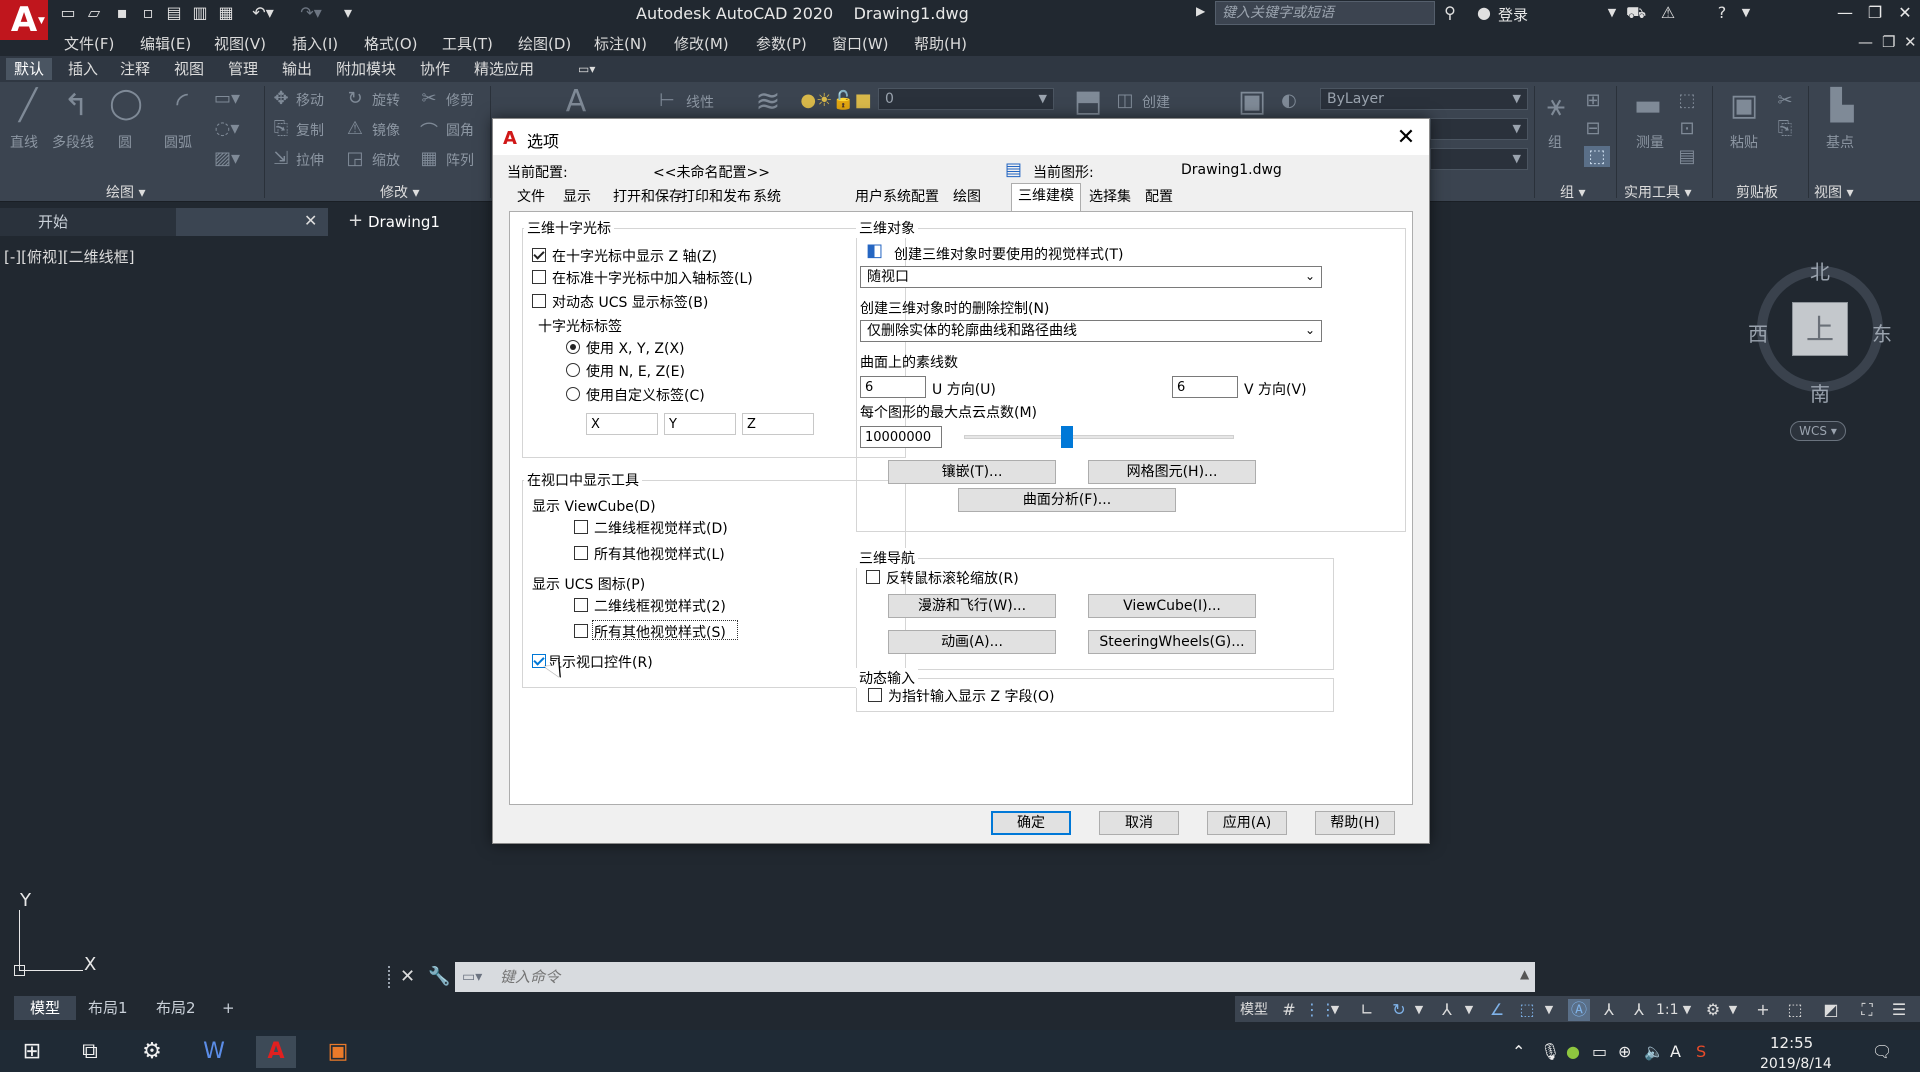  Describe the element at coordinates (1252, 101) in the screenshot. I see `match-properties-icon: ▣` at that location.